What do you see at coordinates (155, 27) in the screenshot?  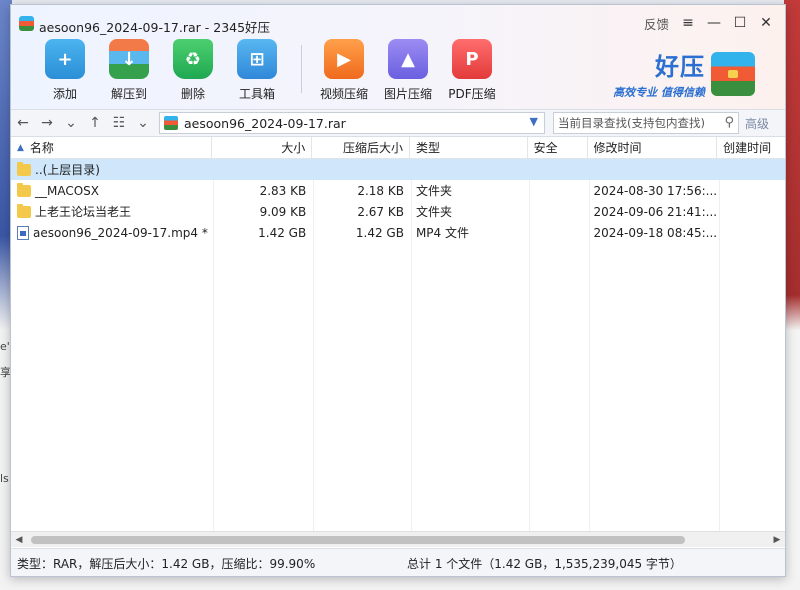 I see `window-title: aesoon96_2024-09-17.rar - 2345好压` at bounding box center [155, 27].